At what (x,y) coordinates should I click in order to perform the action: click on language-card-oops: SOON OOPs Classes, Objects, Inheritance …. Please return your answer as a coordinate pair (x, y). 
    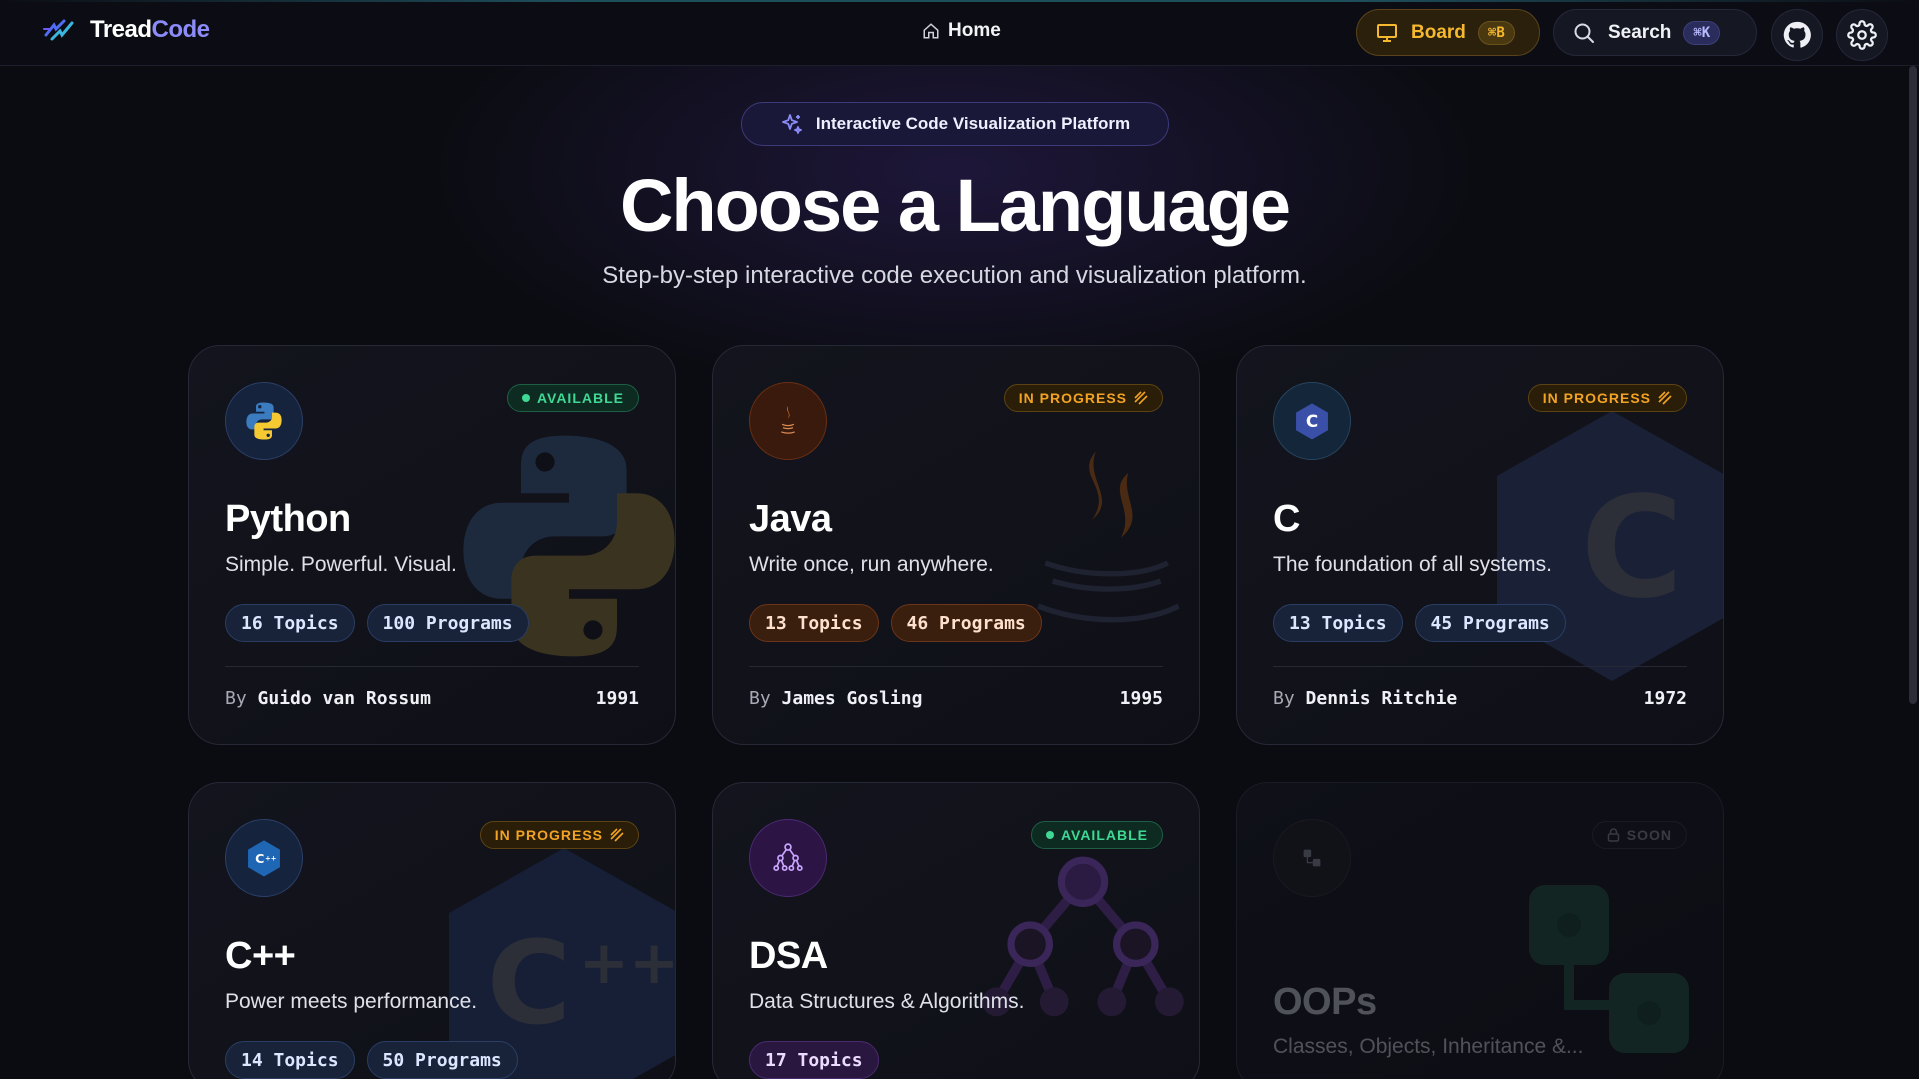
    Looking at the image, I should click on (1480, 930).